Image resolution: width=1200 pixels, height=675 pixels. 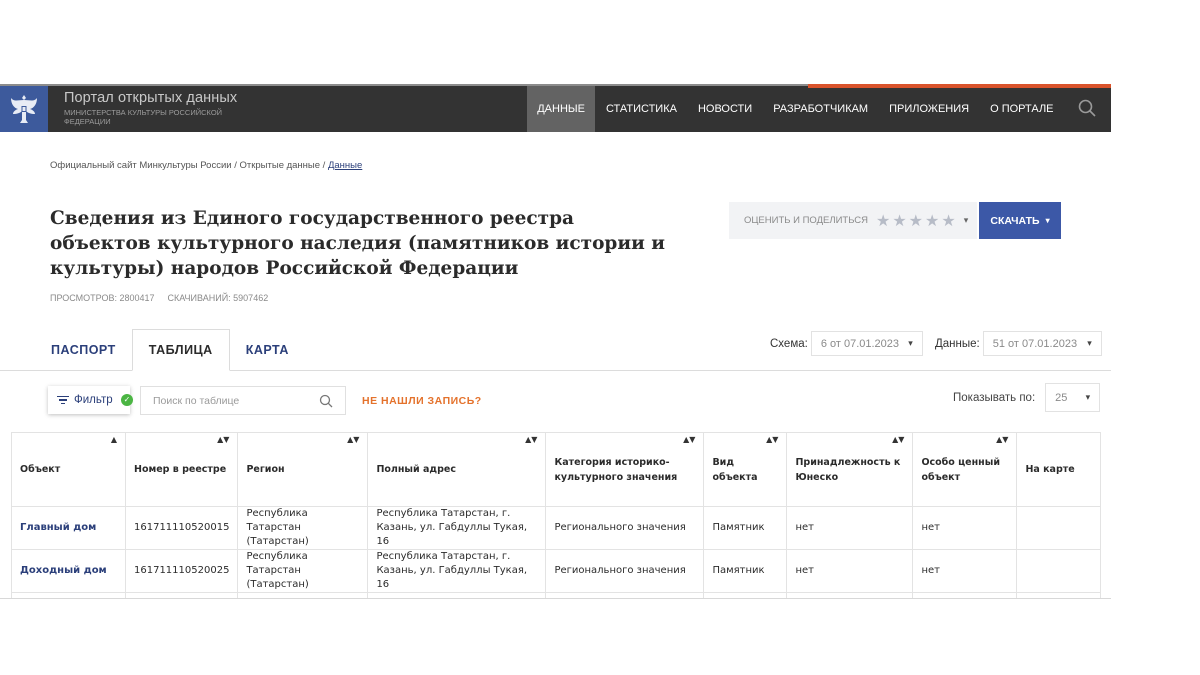 I want to click on table-cell: нет, so click(x=850, y=571).